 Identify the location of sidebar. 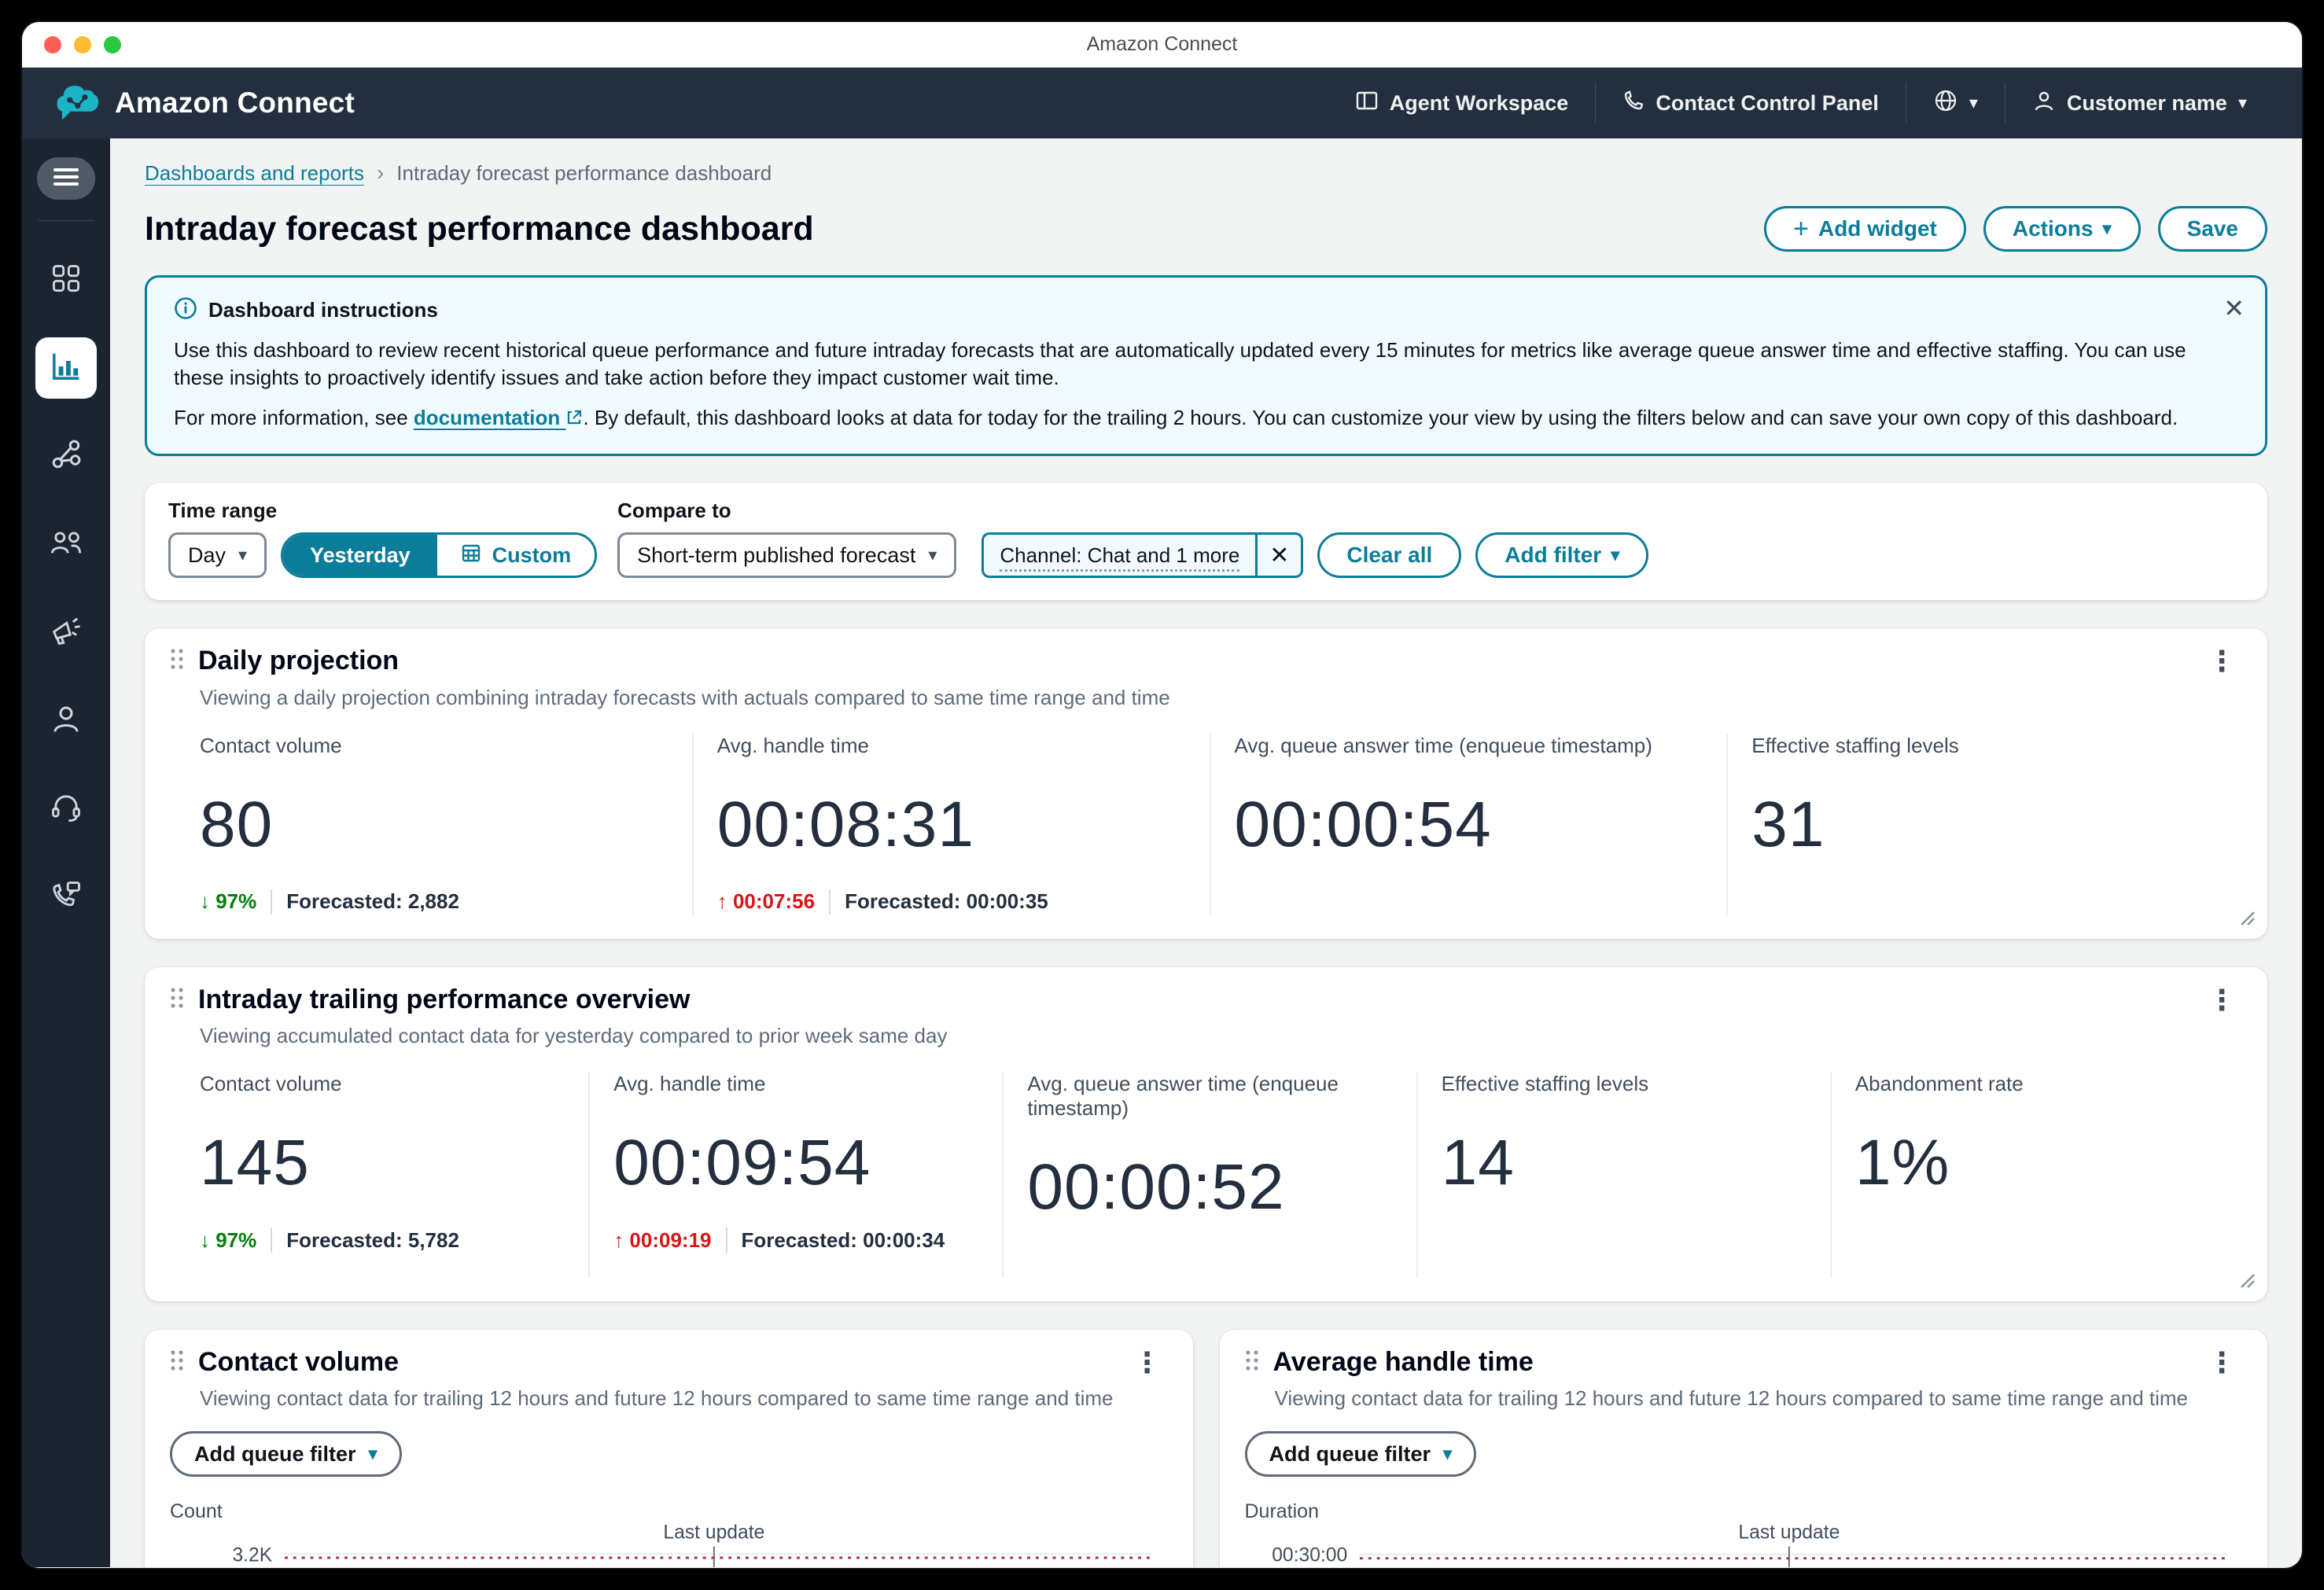
(66, 852).